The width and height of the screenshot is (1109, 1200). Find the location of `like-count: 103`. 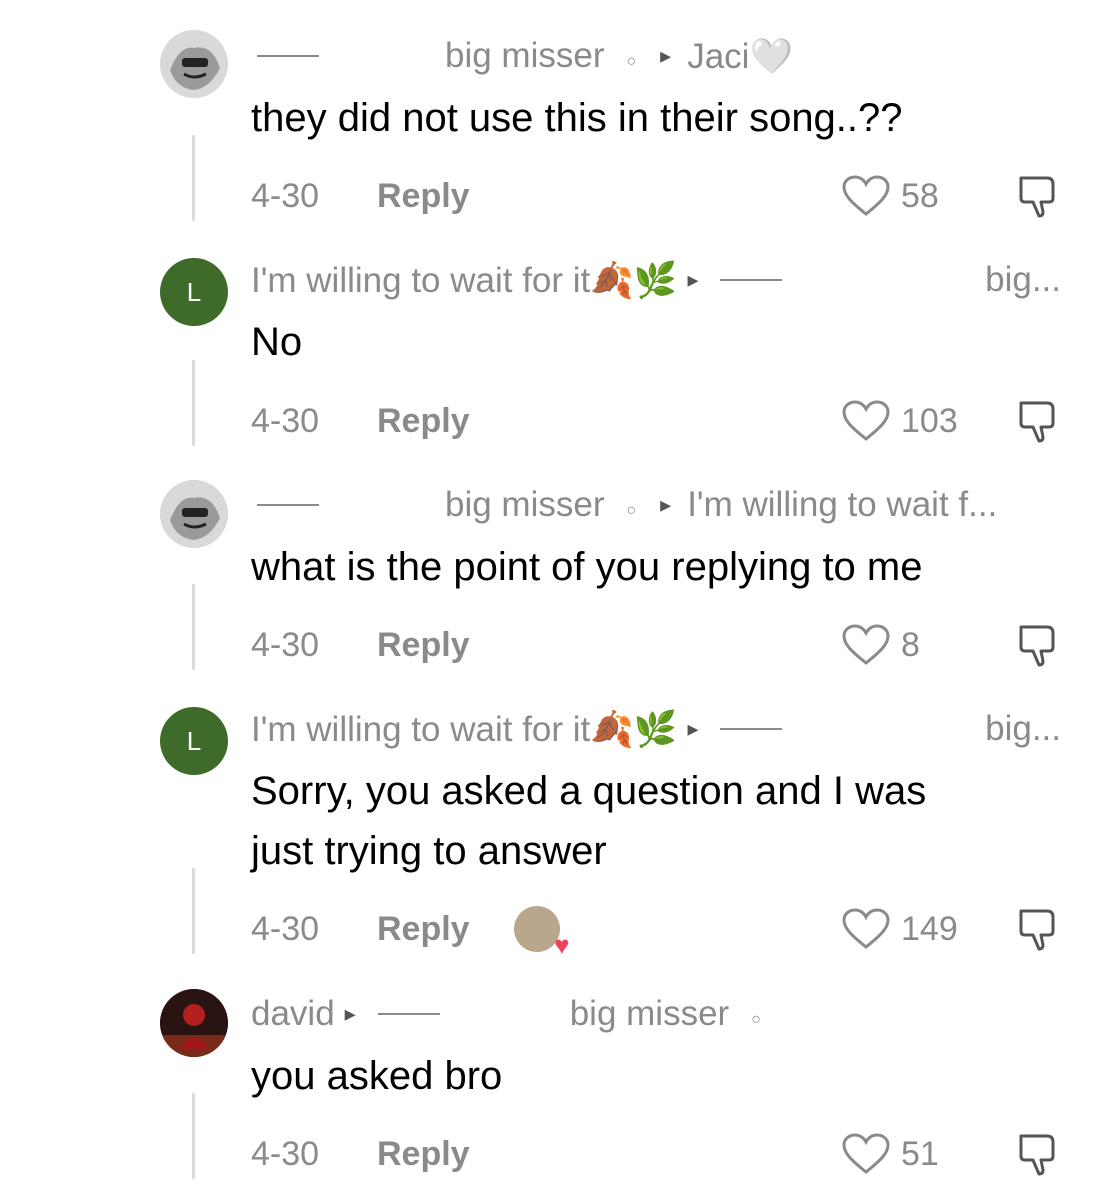

like-count: 103 is located at coordinates (929, 420).